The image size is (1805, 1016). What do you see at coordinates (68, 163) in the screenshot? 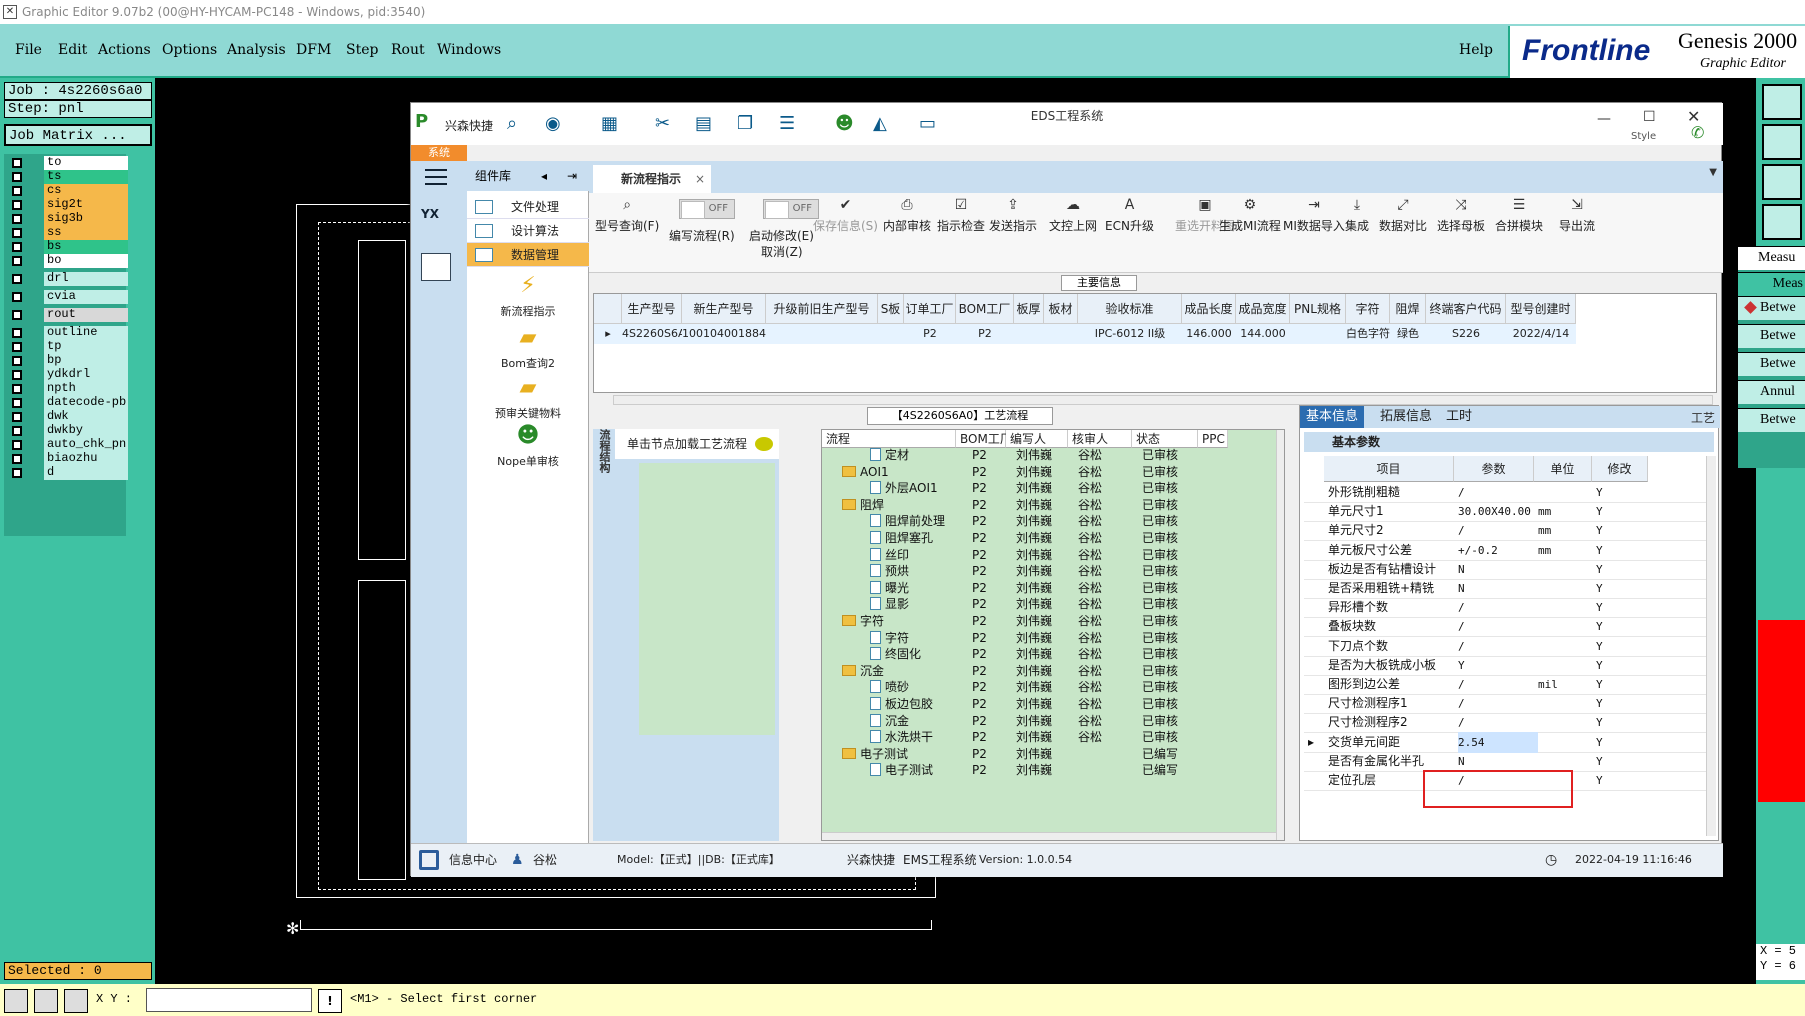
I see `layer-row: to` at bounding box center [68, 163].